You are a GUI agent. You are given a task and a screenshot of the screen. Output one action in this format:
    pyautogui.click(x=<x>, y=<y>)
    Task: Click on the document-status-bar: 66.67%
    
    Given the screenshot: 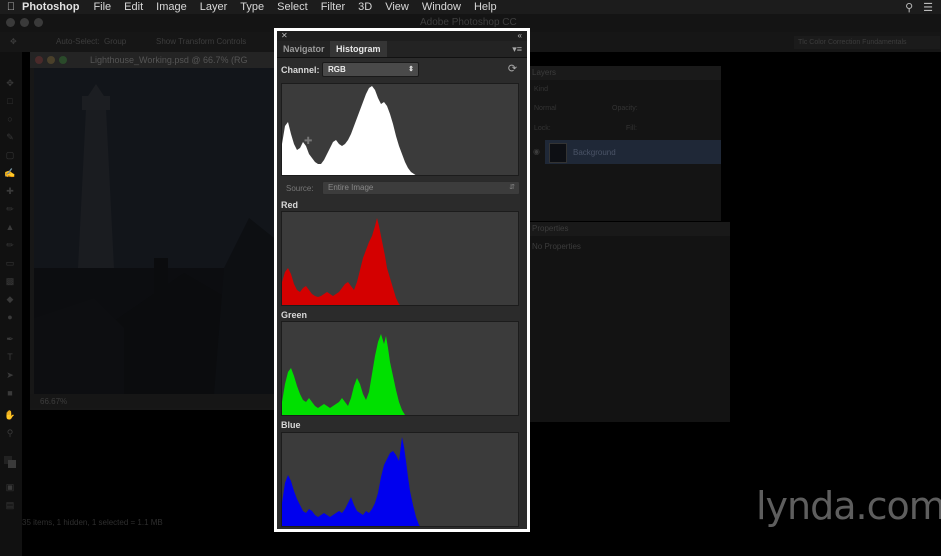 What is the action you would take?
    pyautogui.click(x=152, y=401)
    